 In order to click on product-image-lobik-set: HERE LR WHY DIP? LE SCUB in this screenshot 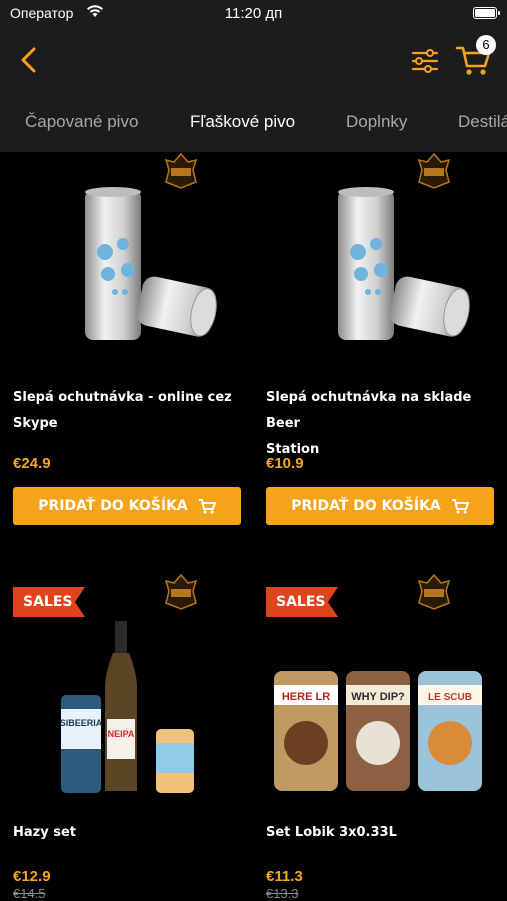, I will do `click(378, 731)`.